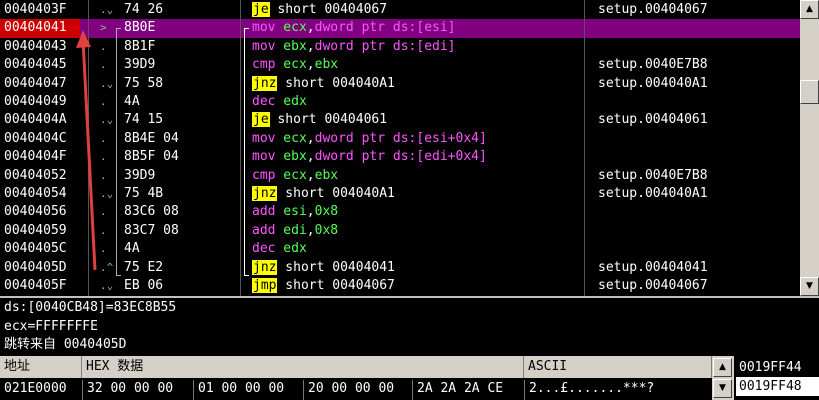 The width and height of the screenshot is (819, 400). What do you see at coordinates (144, 193) in the screenshot?
I see `disasm-hex-bytes: 75 4B` at bounding box center [144, 193].